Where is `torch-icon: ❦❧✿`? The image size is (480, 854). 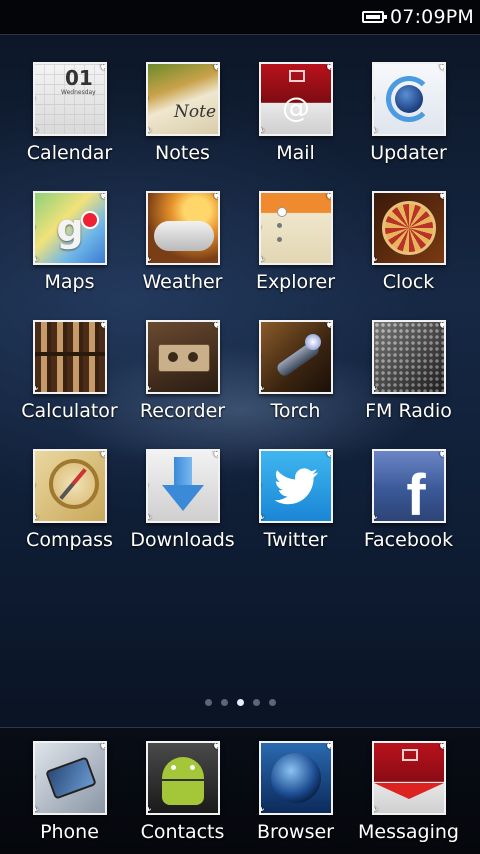 torch-icon: ❦❧✿ is located at coordinates (296, 357).